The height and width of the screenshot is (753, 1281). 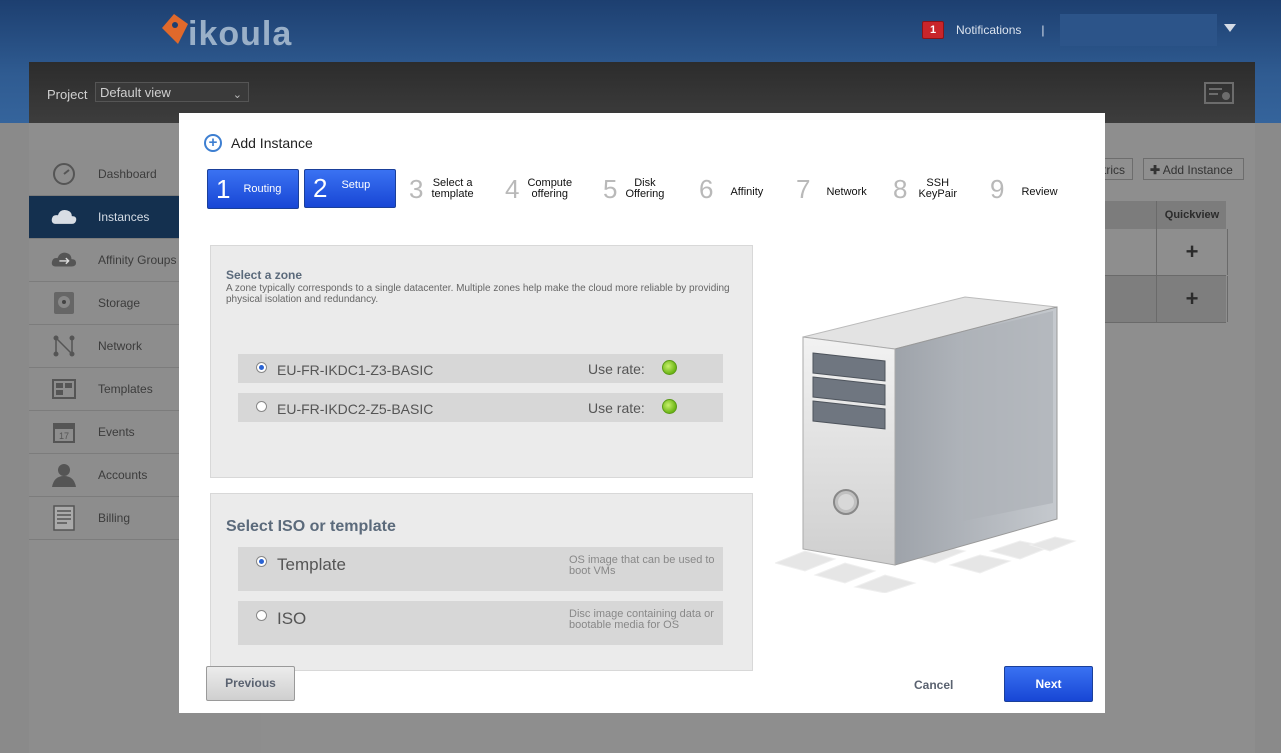 What do you see at coordinates (747, 191) in the screenshot?
I see `step-label: Affinity` at bounding box center [747, 191].